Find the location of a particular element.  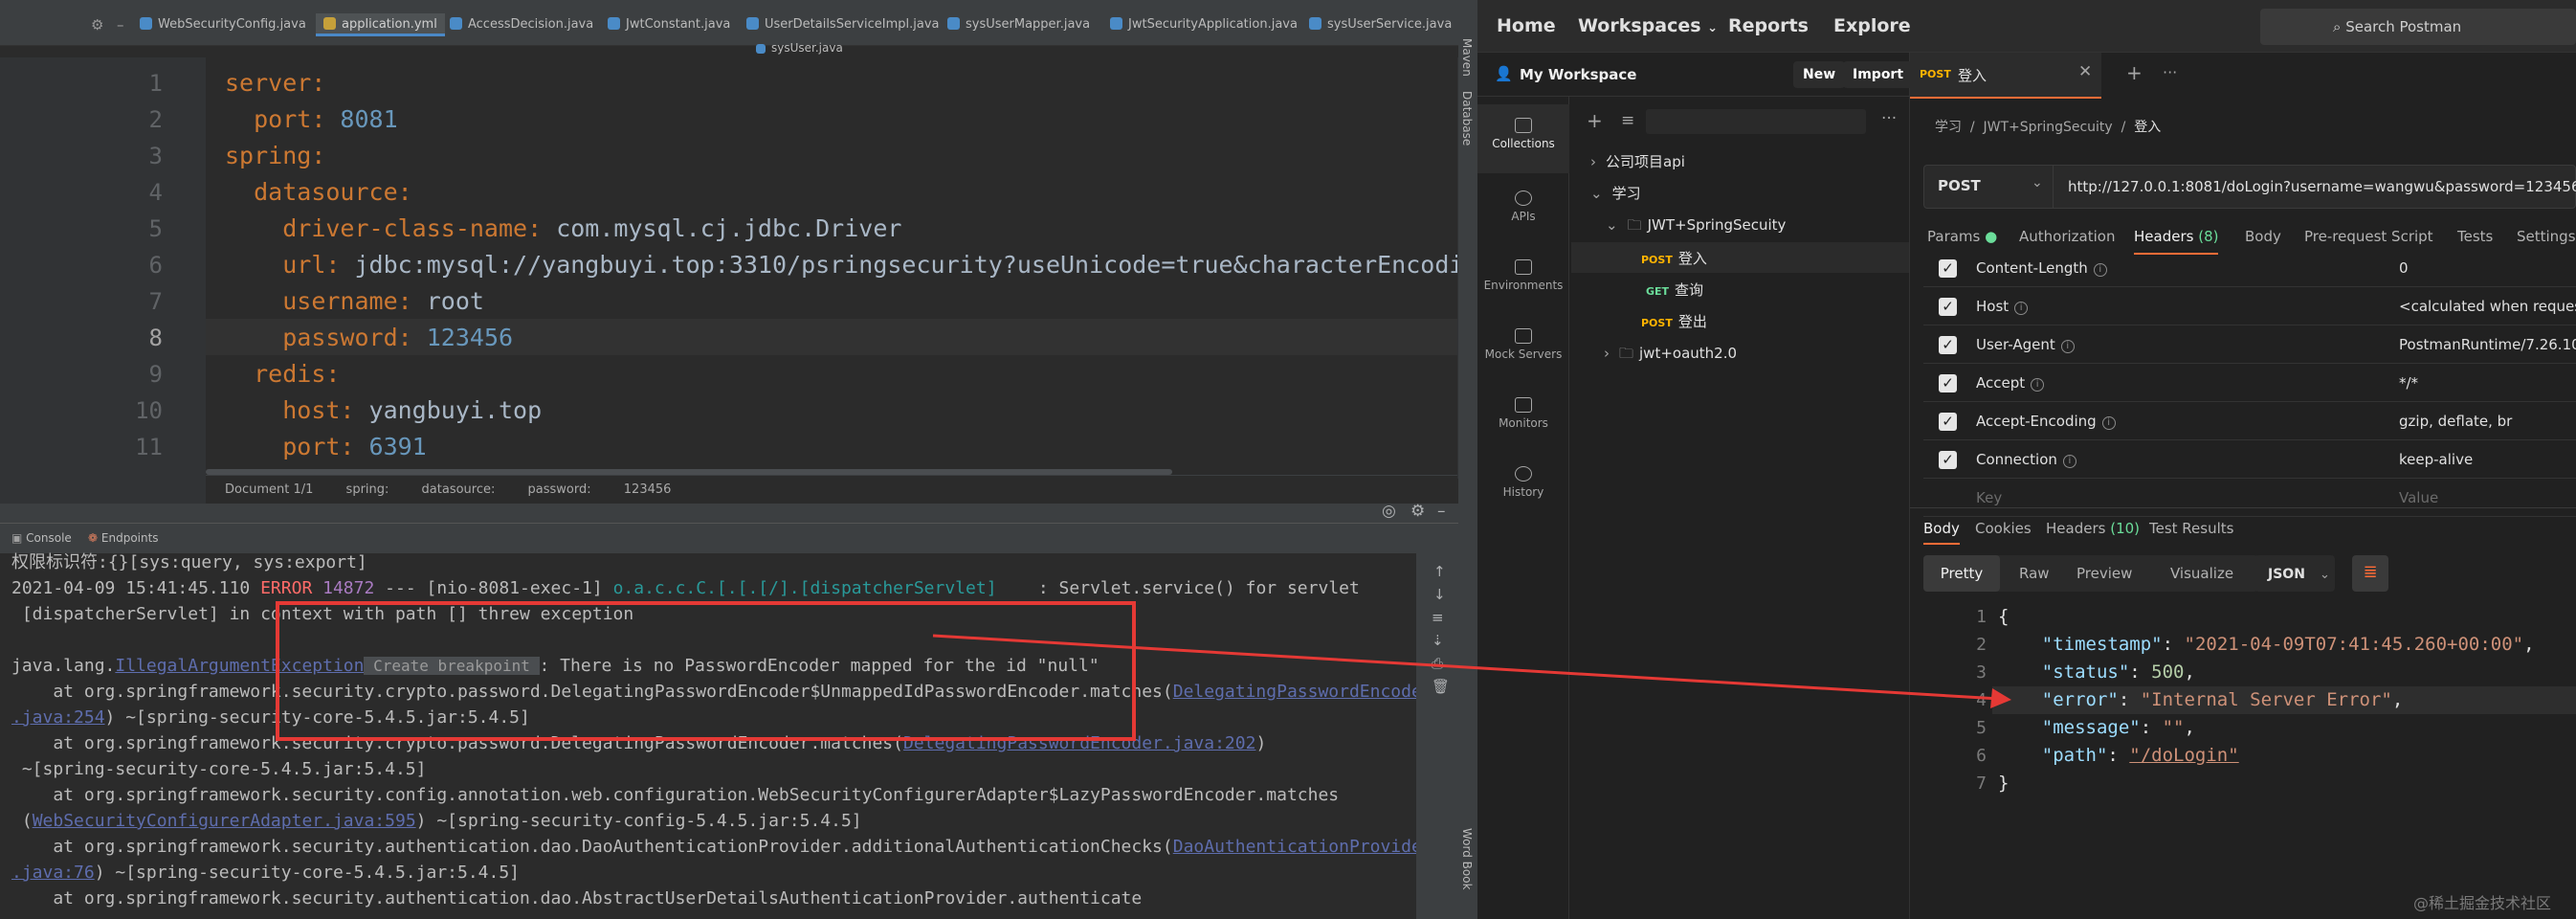

wordbook-tool-button: Word Book is located at coordinates (1467, 859).